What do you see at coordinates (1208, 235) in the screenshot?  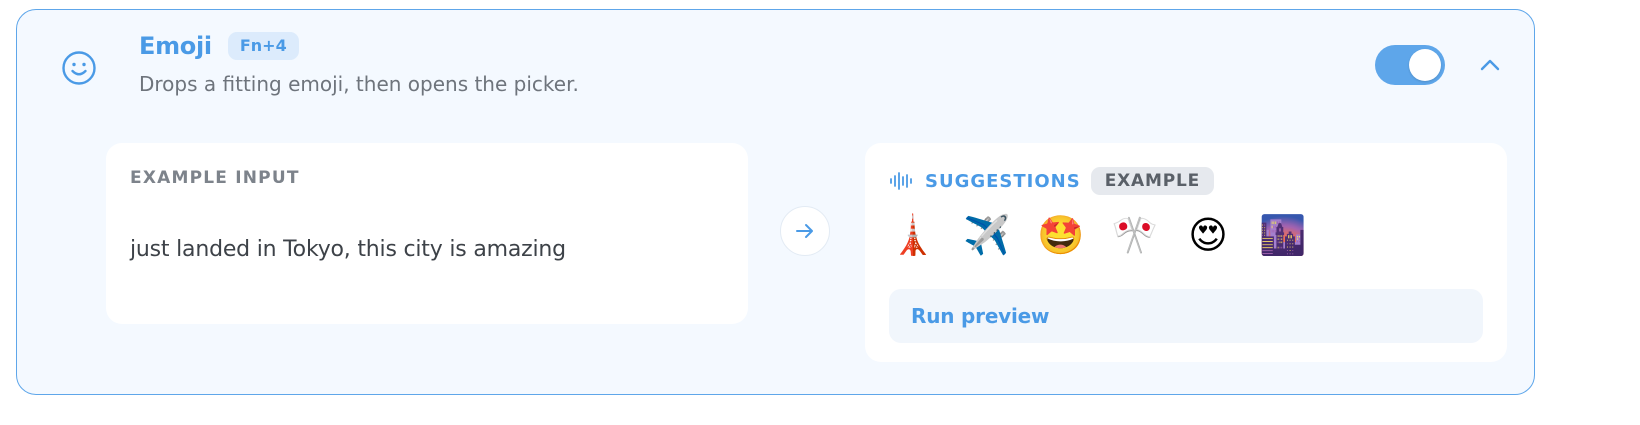 I see `emoji-suggestion: 😍` at bounding box center [1208, 235].